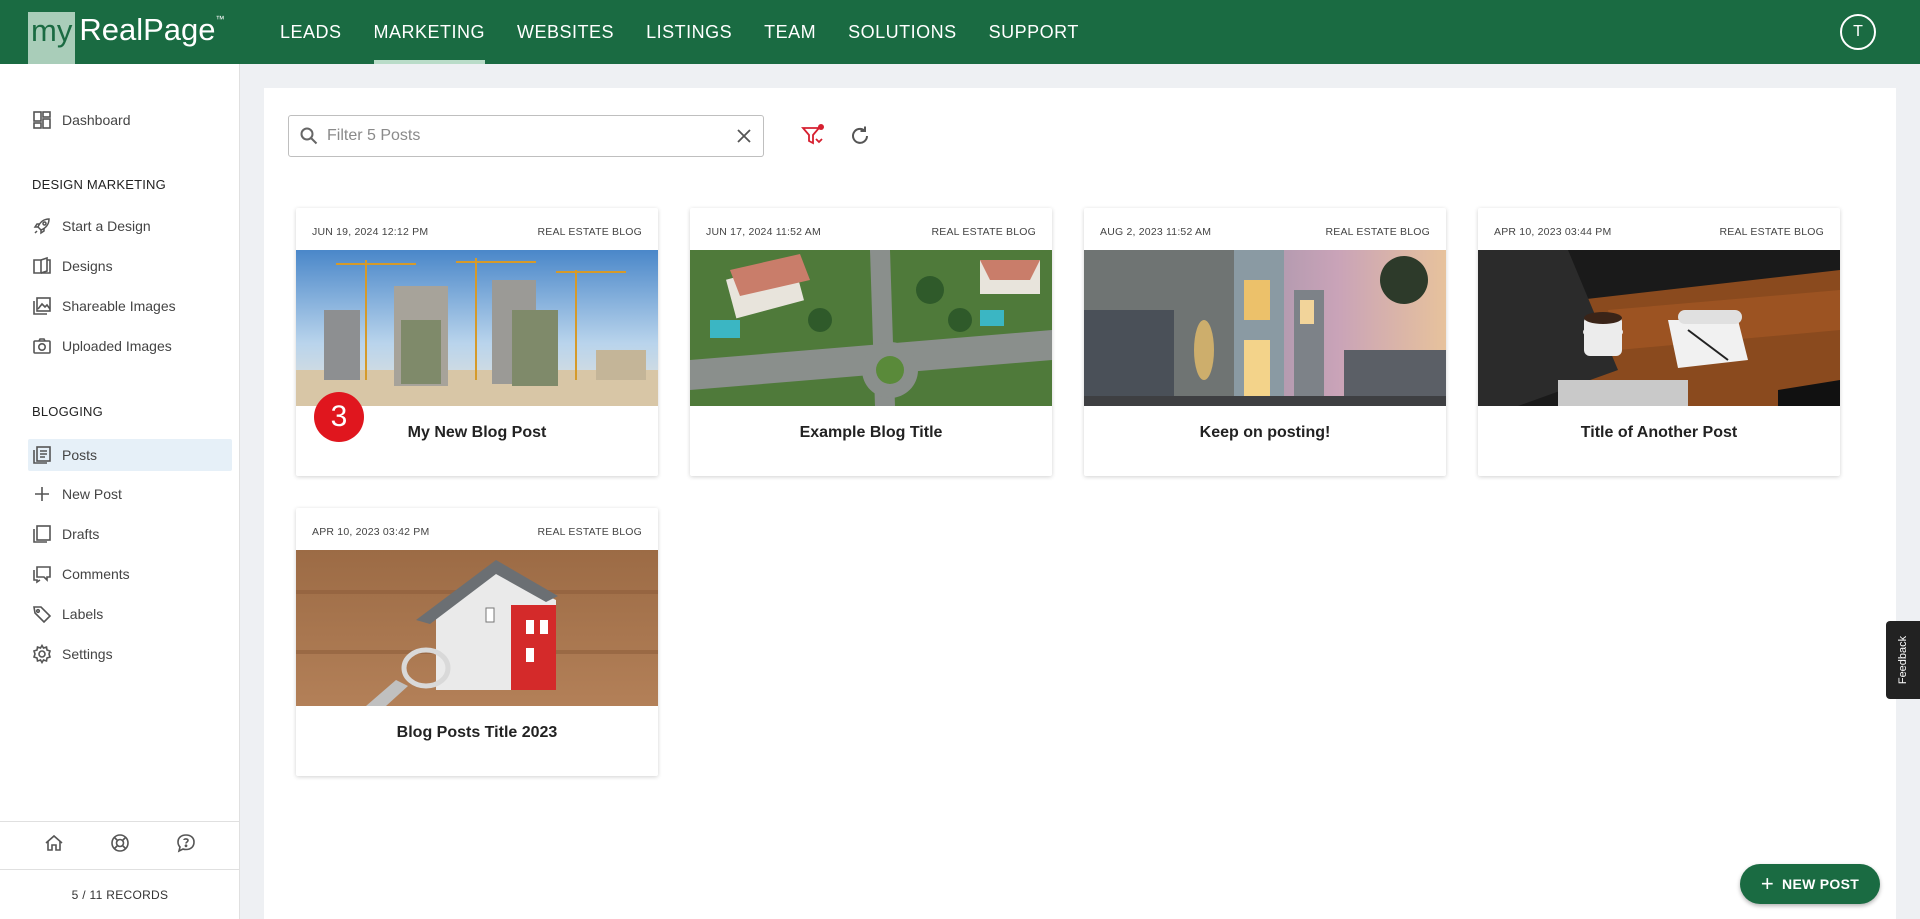  Describe the element at coordinates (1821, 884) in the screenshot. I see `new-post-label: NEW POST` at that location.